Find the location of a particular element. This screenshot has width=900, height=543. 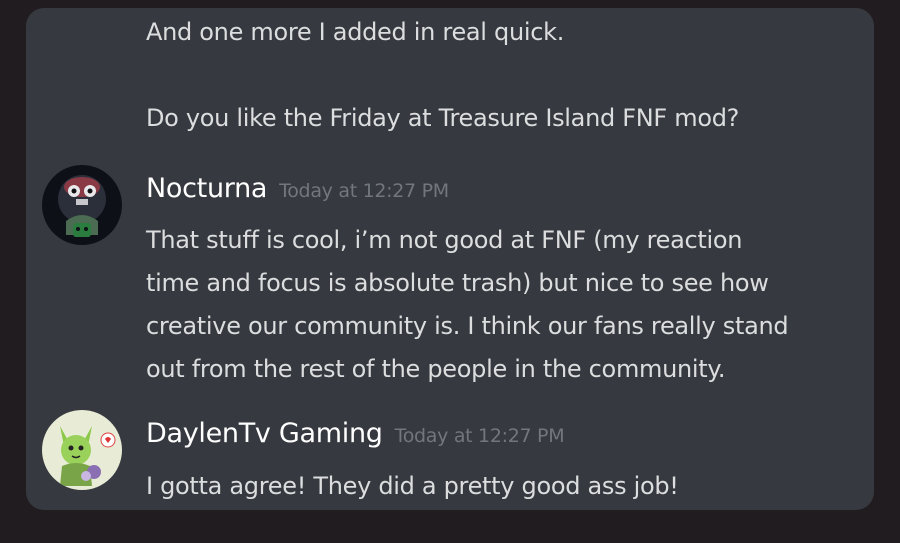

message-line: And one more I added in real quick. is located at coordinates (355, 32).